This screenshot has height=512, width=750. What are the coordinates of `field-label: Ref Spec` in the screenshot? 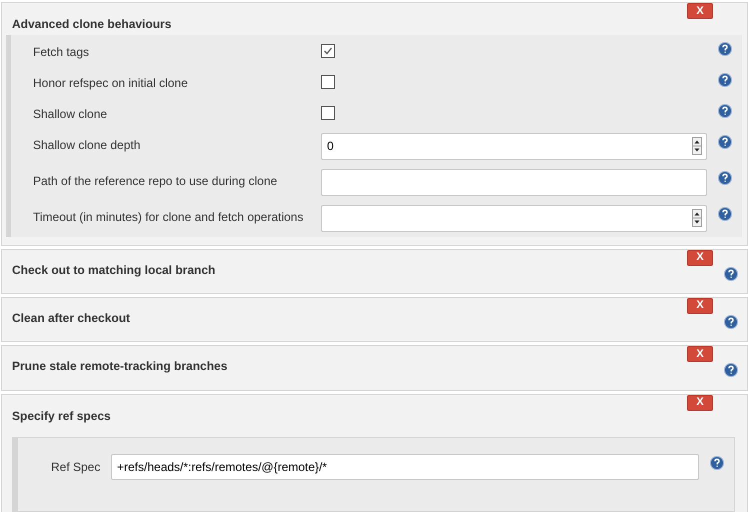 It's located at (76, 467).